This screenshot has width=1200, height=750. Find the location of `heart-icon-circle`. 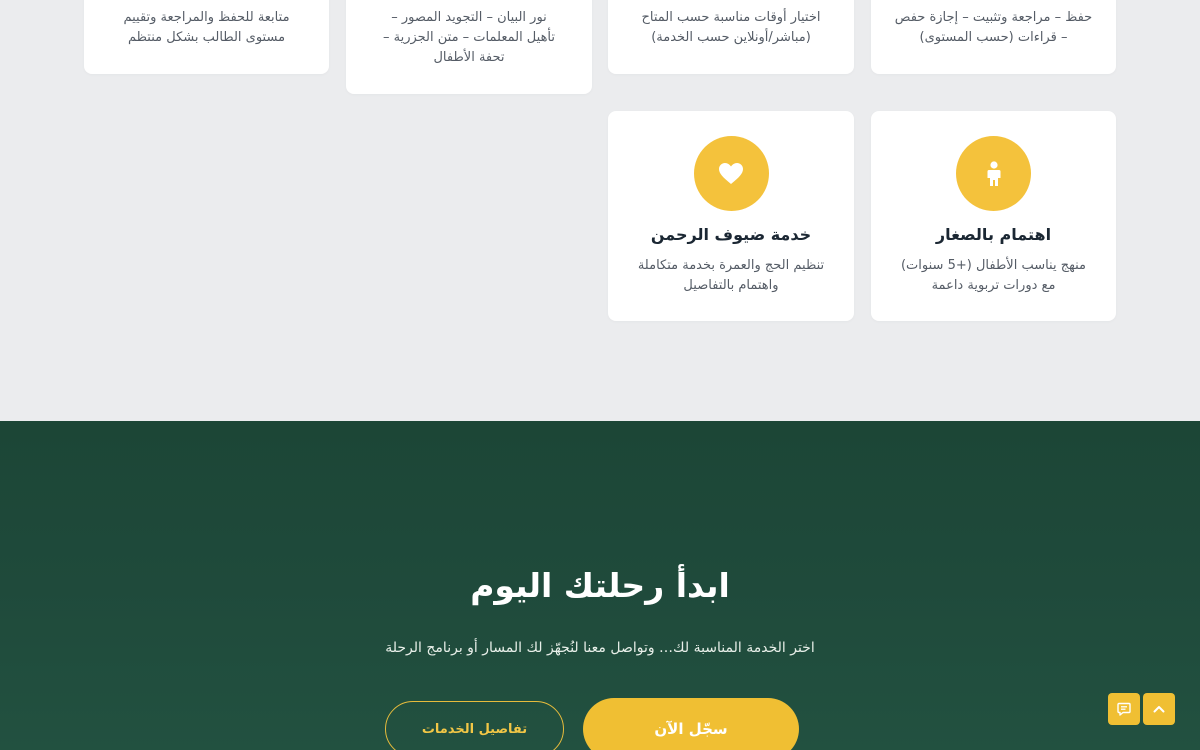

heart-icon-circle is located at coordinates (731, 173).